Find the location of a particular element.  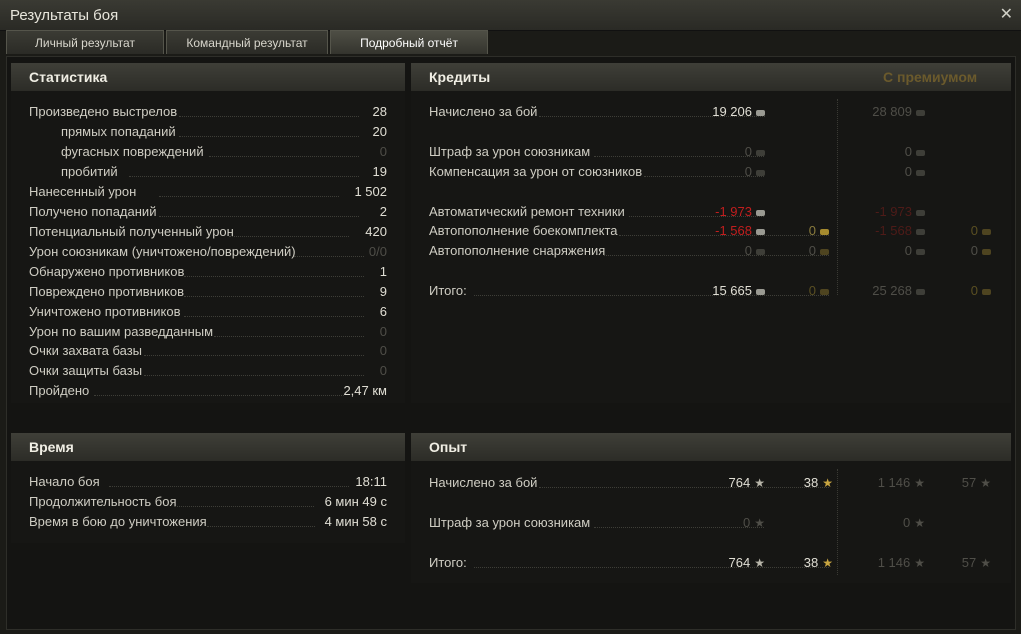

stat-label: Урон союзникам (уничтожено/повреждений) is located at coordinates (162, 251).